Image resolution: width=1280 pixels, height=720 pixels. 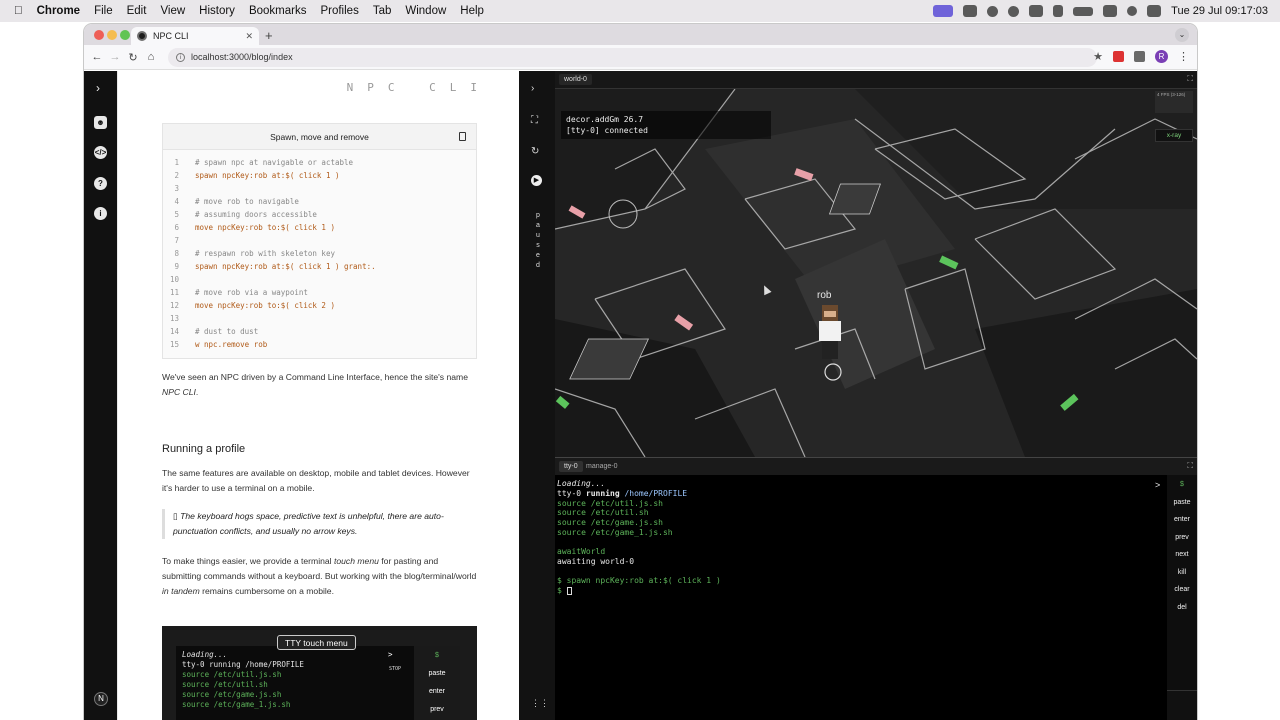 What do you see at coordinates (1154, 11) in the screenshot?
I see `control-center-icon` at bounding box center [1154, 11].